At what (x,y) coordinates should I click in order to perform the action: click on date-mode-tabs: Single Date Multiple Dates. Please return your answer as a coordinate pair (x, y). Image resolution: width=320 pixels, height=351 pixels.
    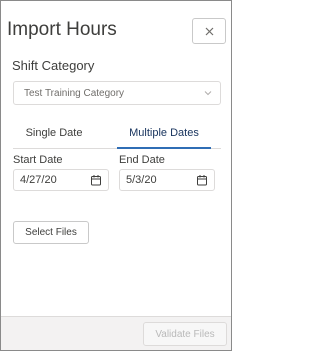
    Looking at the image, I should click on (117, 133).